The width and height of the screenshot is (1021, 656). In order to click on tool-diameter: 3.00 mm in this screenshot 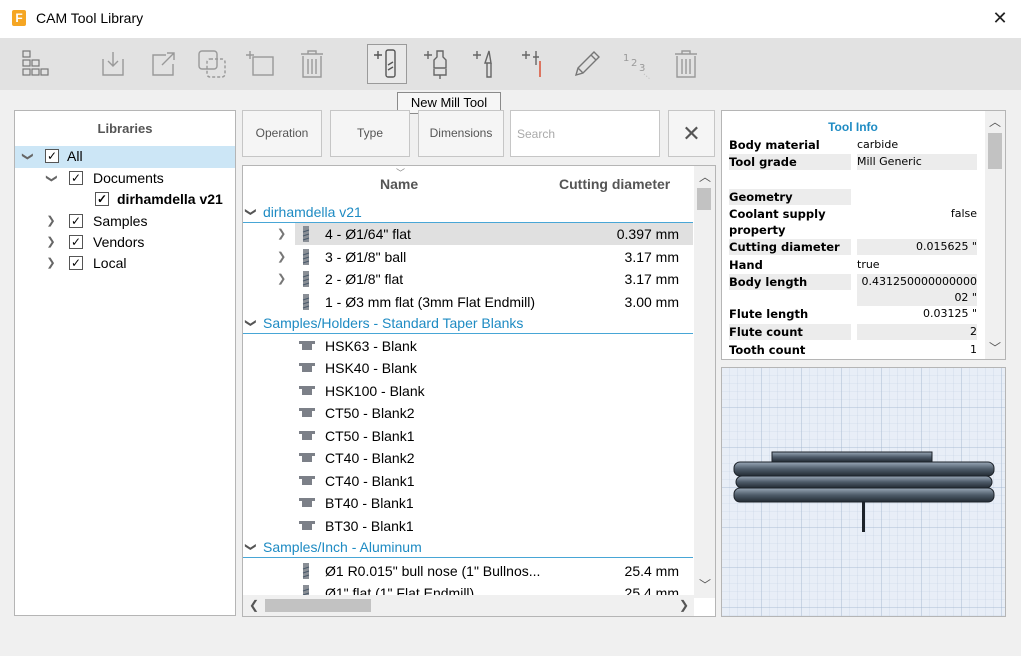, I will do `click(651, 302)`.